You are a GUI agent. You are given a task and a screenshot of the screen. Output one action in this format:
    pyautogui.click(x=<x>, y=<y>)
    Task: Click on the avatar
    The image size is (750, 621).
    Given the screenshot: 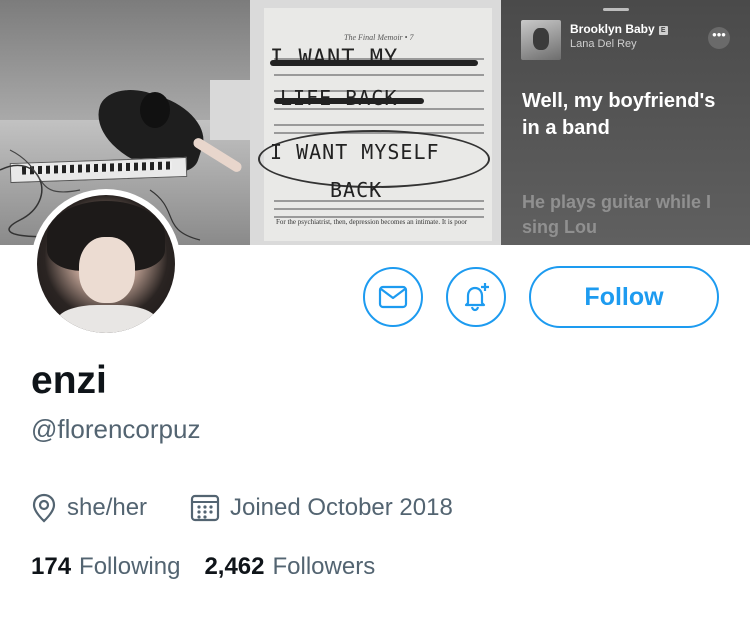 What is the action you would take?
    pyautogui.click(x=106, y=264)
    